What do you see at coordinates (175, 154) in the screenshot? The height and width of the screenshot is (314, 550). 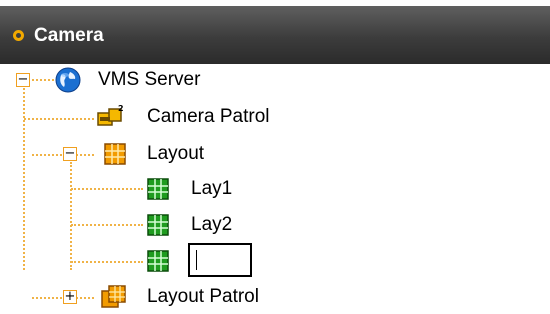 I see `tree-node-layout: Layout` at bounding box center [175, 154].